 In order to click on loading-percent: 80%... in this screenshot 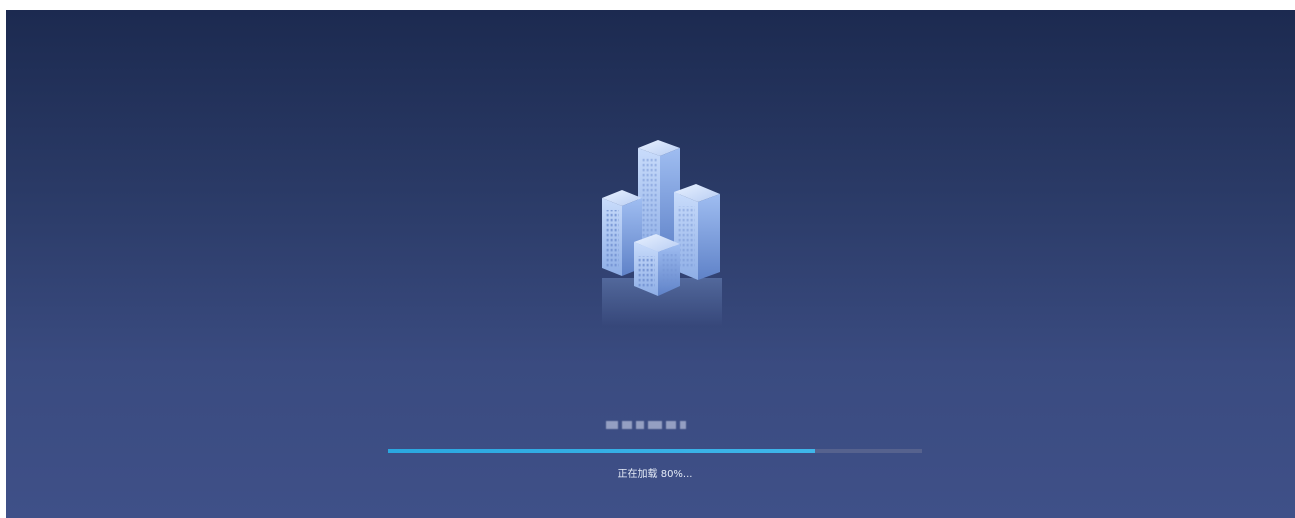, I will do `click(676, 474)`.